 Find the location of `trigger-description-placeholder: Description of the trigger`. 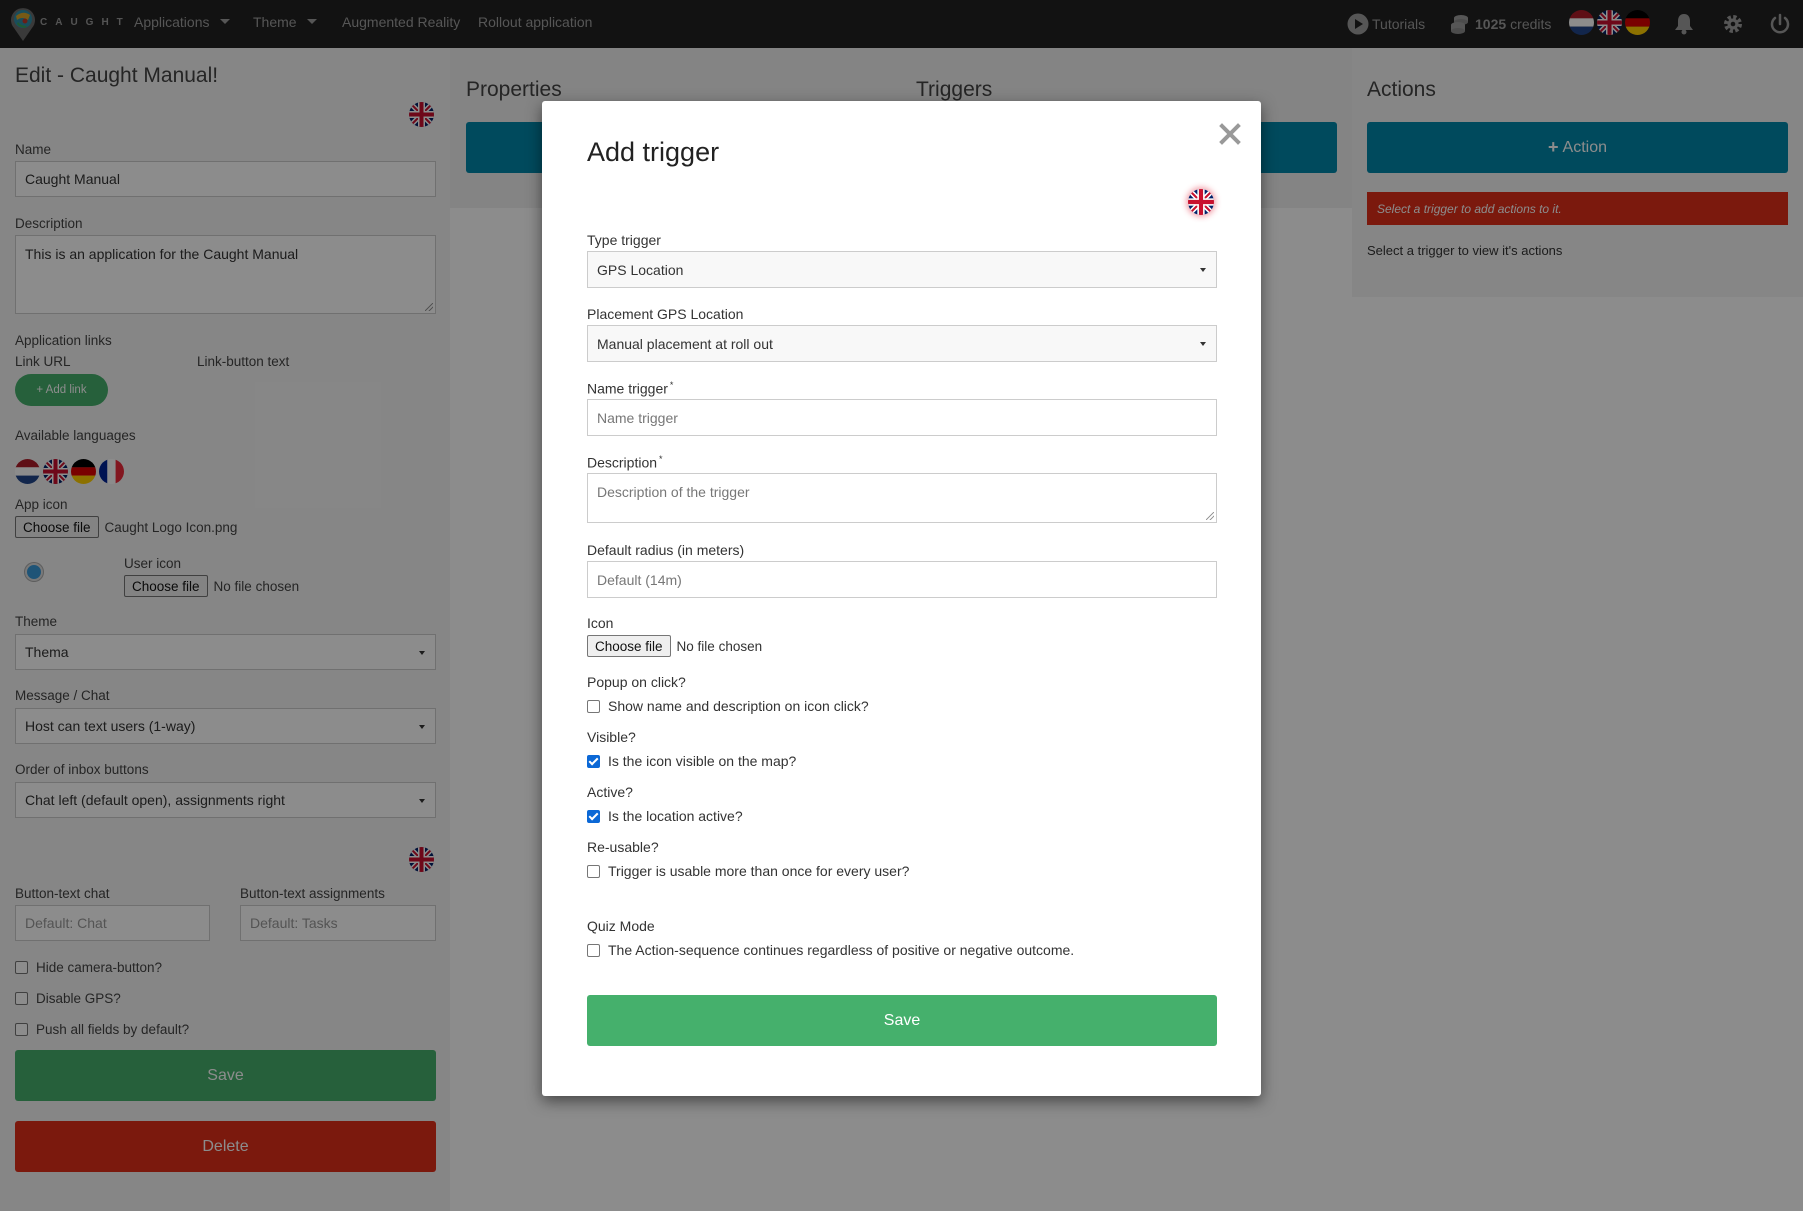

trigger-description-placeholder: Description of the trigger is located at coordinates (673, 492).